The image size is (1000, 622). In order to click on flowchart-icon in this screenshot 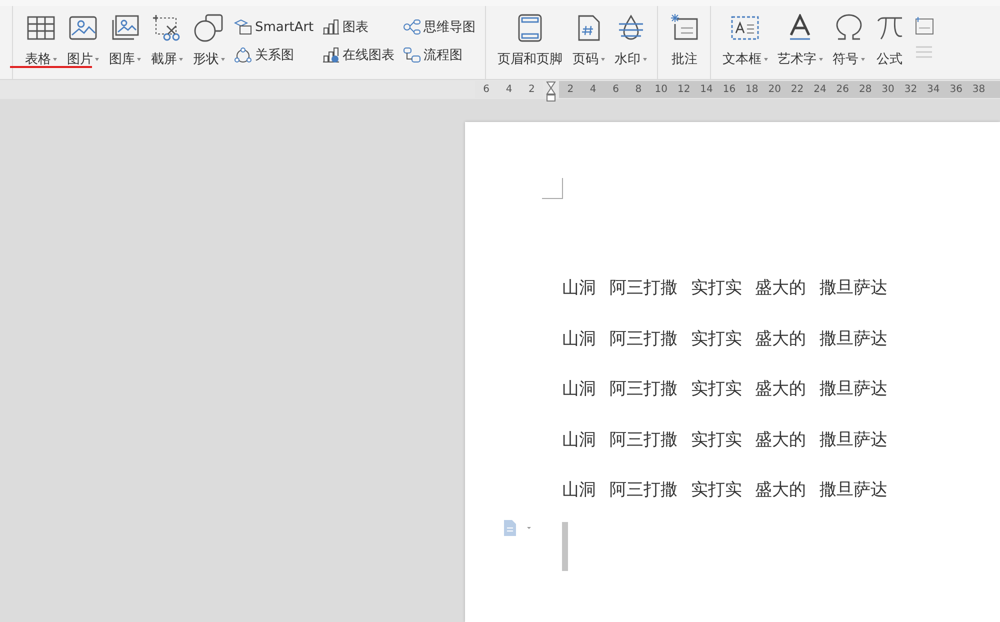, I will do `click(411, 55)`.